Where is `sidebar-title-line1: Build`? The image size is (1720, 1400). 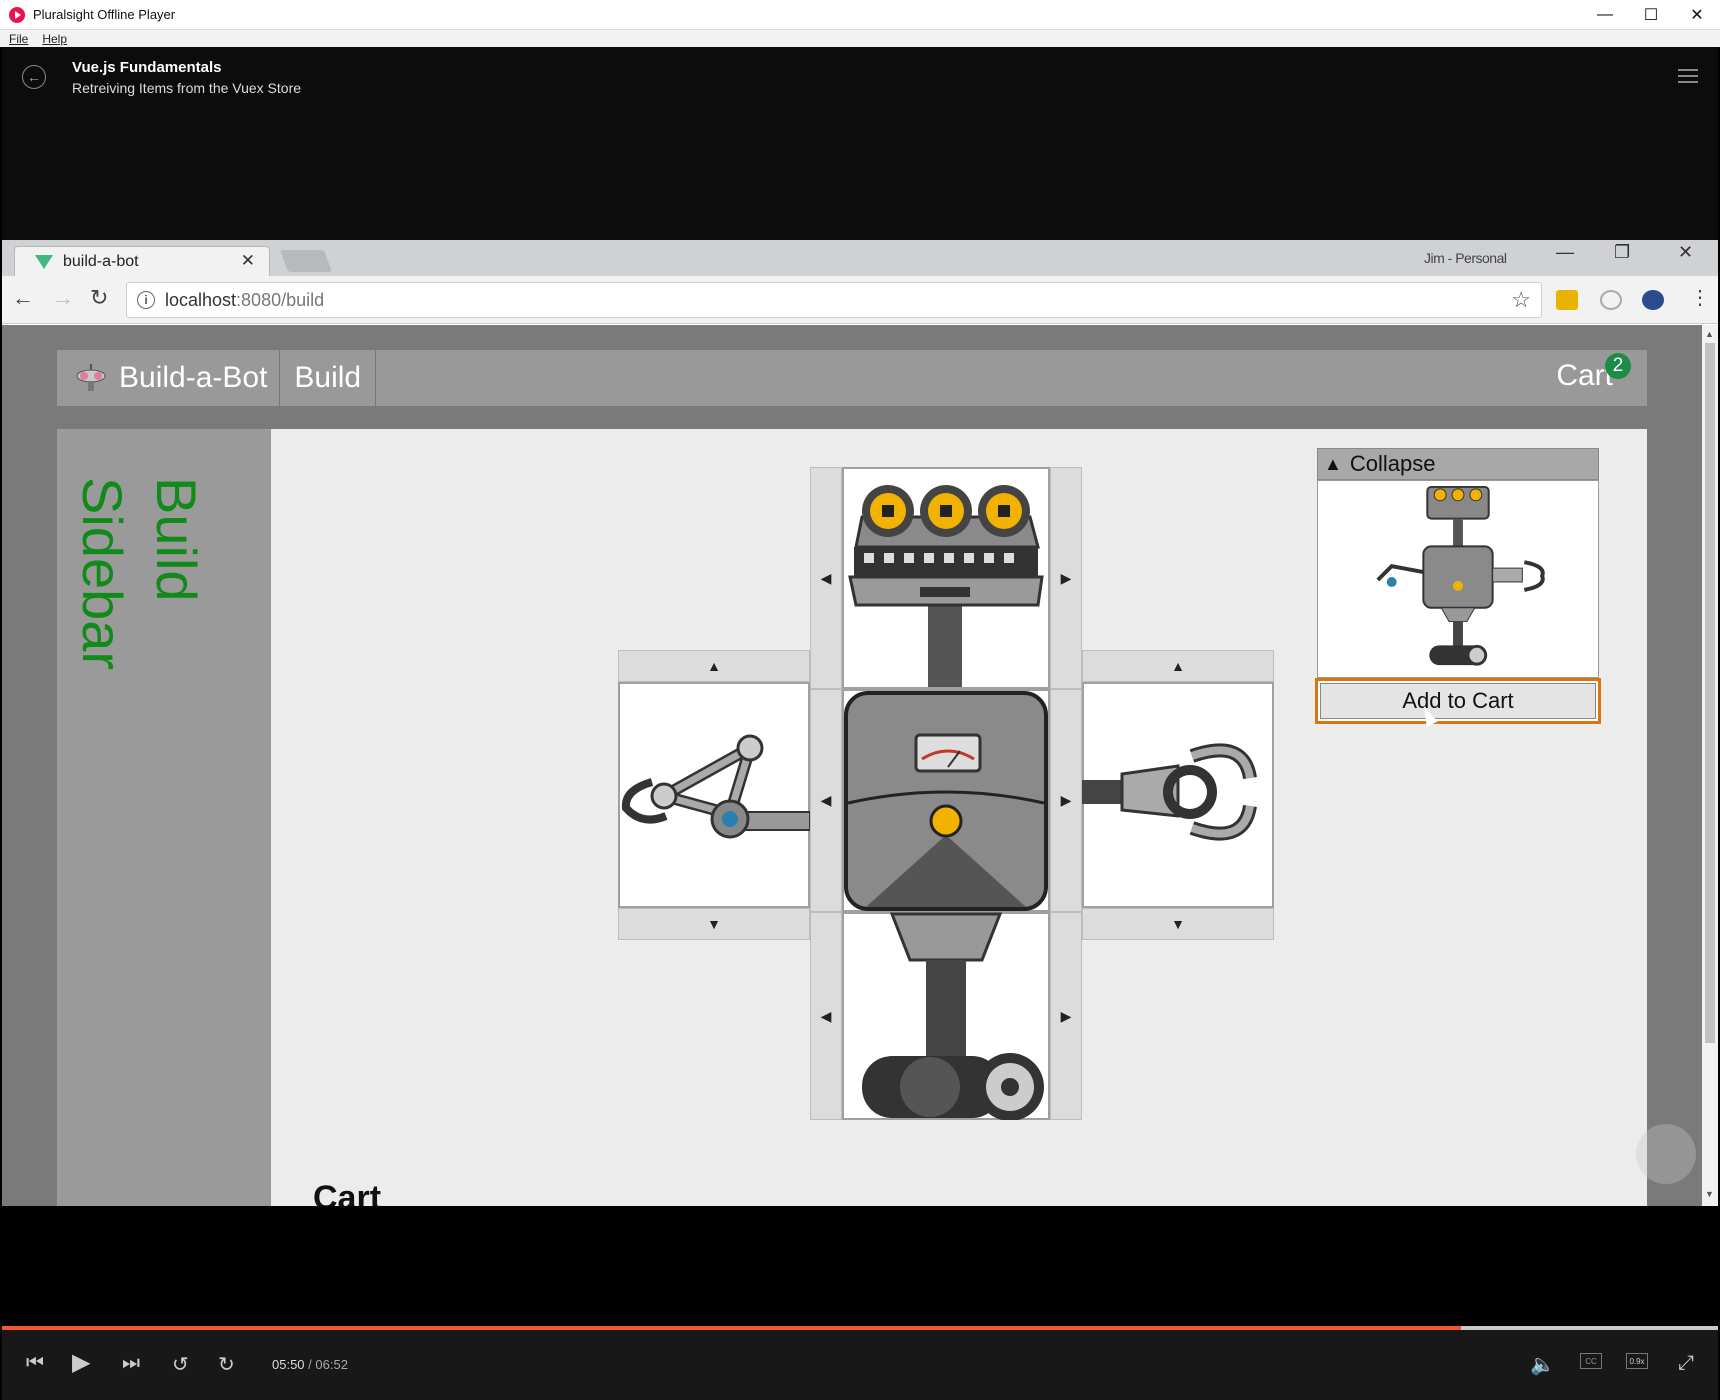 sidebar-title-line1: Build is located at coordinates (176, 539).